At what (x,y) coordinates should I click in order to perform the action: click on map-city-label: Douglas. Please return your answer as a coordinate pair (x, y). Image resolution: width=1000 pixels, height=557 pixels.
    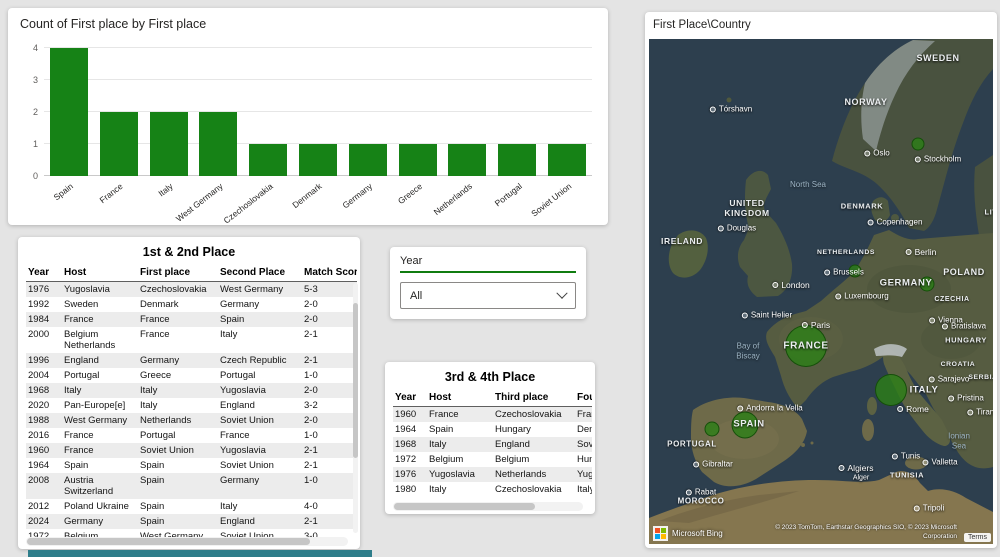
    Looking at the image, I should click on (736, 228).